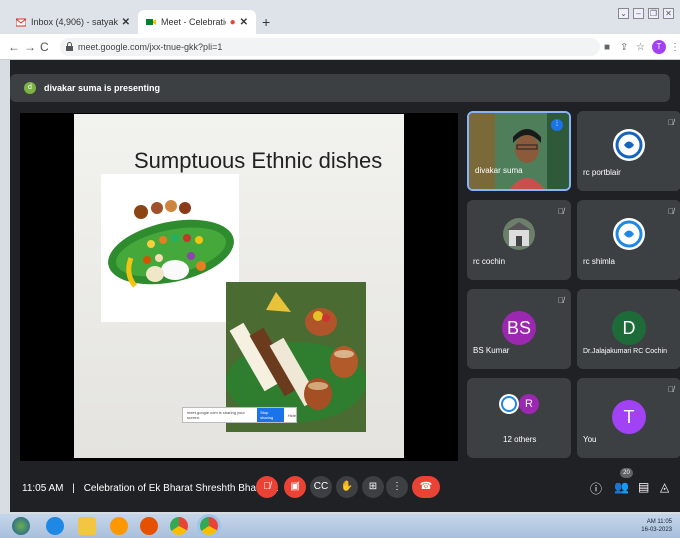 The height and width of the screenshot is (538, 680). I want to click on participant-tile-rc-cochin: 🎙̸ rc cochin, so click(519, 240).